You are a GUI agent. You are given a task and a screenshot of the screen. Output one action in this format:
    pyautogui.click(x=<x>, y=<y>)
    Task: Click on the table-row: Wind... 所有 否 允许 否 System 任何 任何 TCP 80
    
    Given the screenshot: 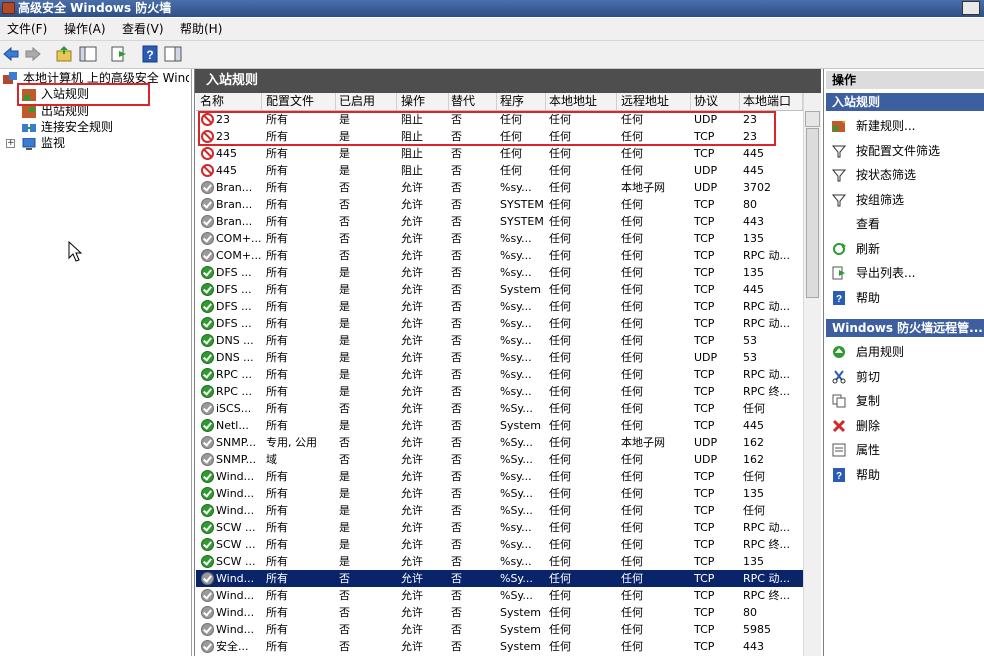 What is the action you would take?
    pyautogui.click(x=499, y=612)
    